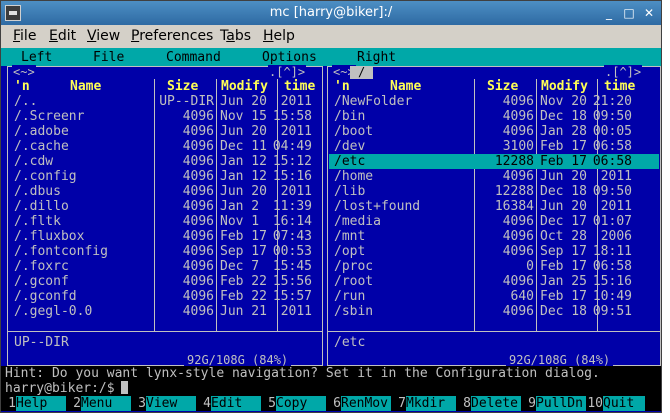 The height and width of the screenshot is (420, 670). I want to click on file-name: /.cache, so click(83, 146).